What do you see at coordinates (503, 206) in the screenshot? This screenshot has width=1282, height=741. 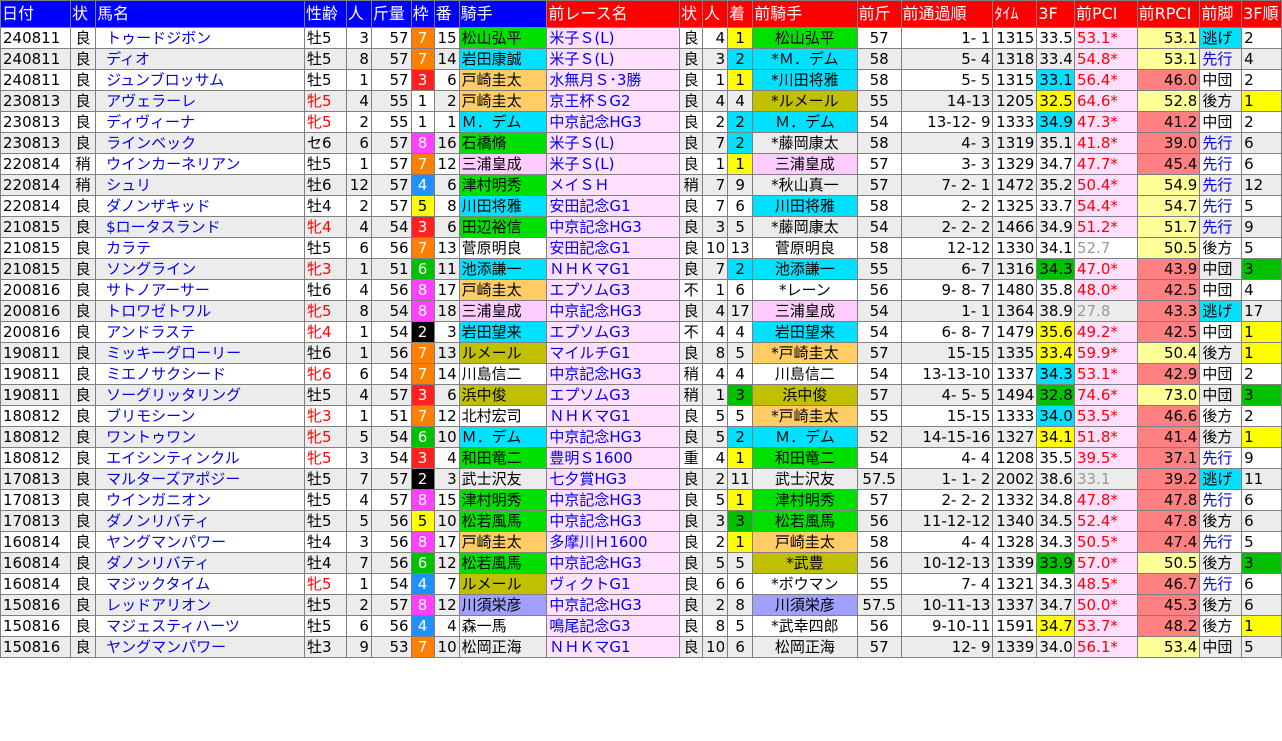 I see `cell-jockey: 川田将雅` at bounding box center [503, 206].